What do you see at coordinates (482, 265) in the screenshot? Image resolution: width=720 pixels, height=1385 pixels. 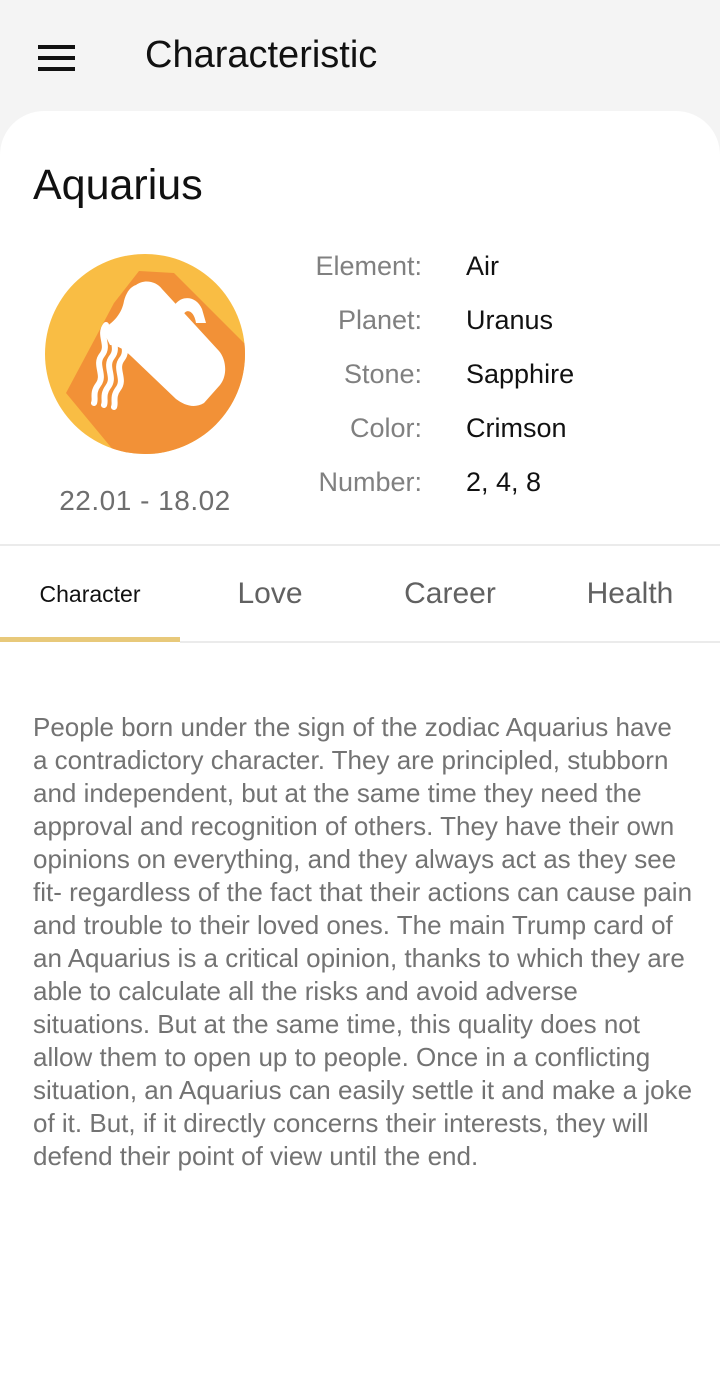 I see `property-value: Air` at bounding box center [482, 265].